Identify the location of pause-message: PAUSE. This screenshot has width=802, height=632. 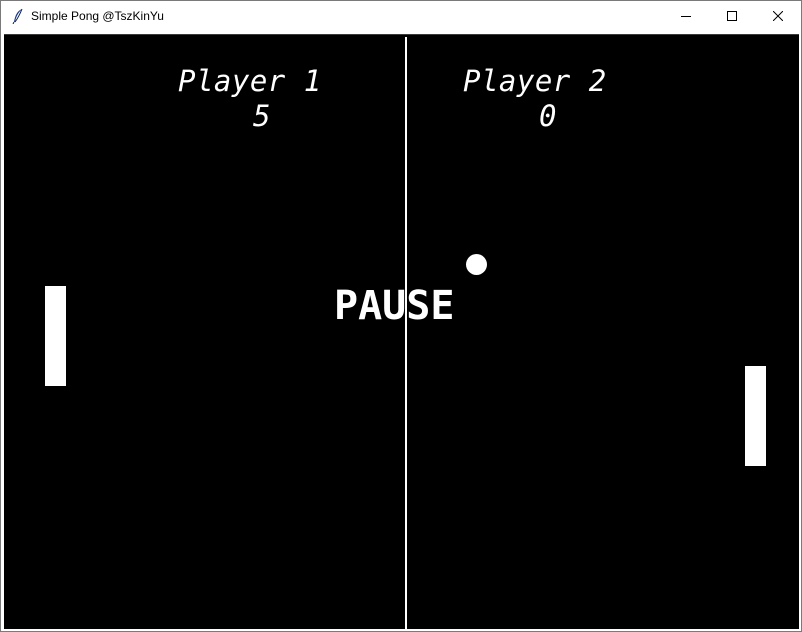
(394, 306).